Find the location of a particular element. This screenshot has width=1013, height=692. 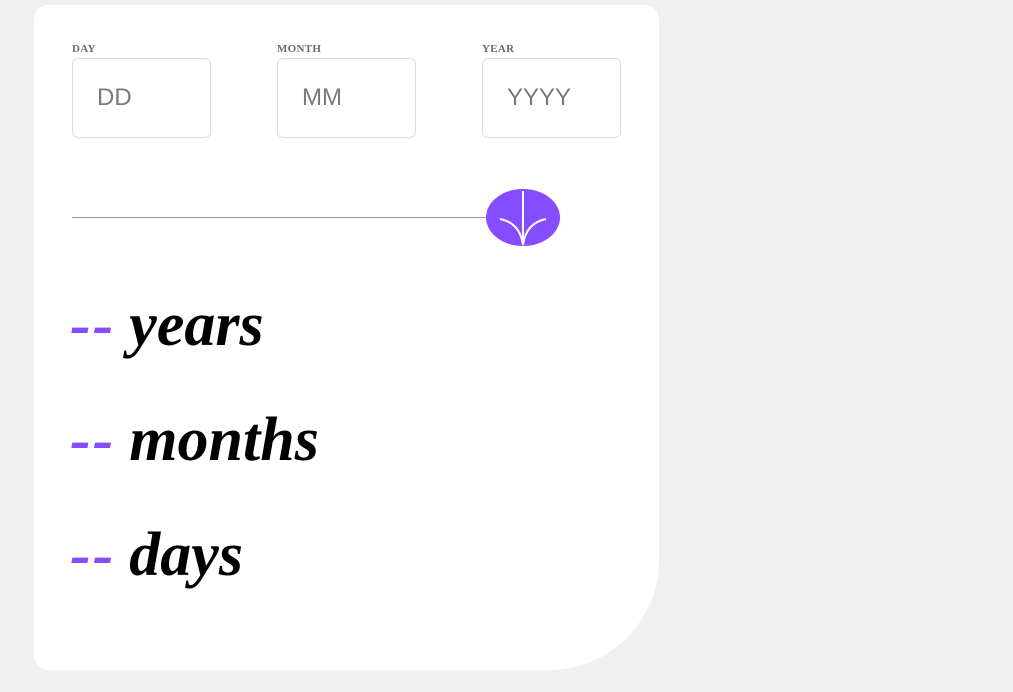

year-label: YEAR is located at coordinates (498, 49).